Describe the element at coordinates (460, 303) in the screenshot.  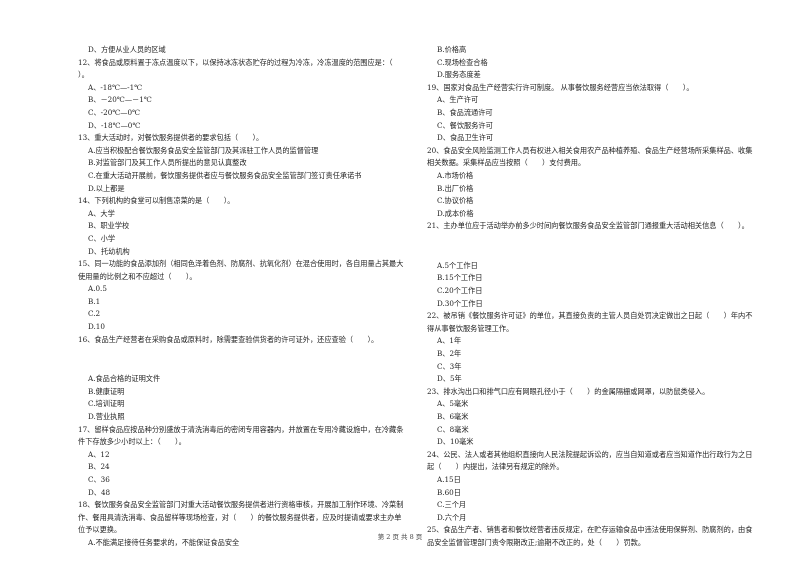
I see `answer-option: D.30个工作日` at that location.